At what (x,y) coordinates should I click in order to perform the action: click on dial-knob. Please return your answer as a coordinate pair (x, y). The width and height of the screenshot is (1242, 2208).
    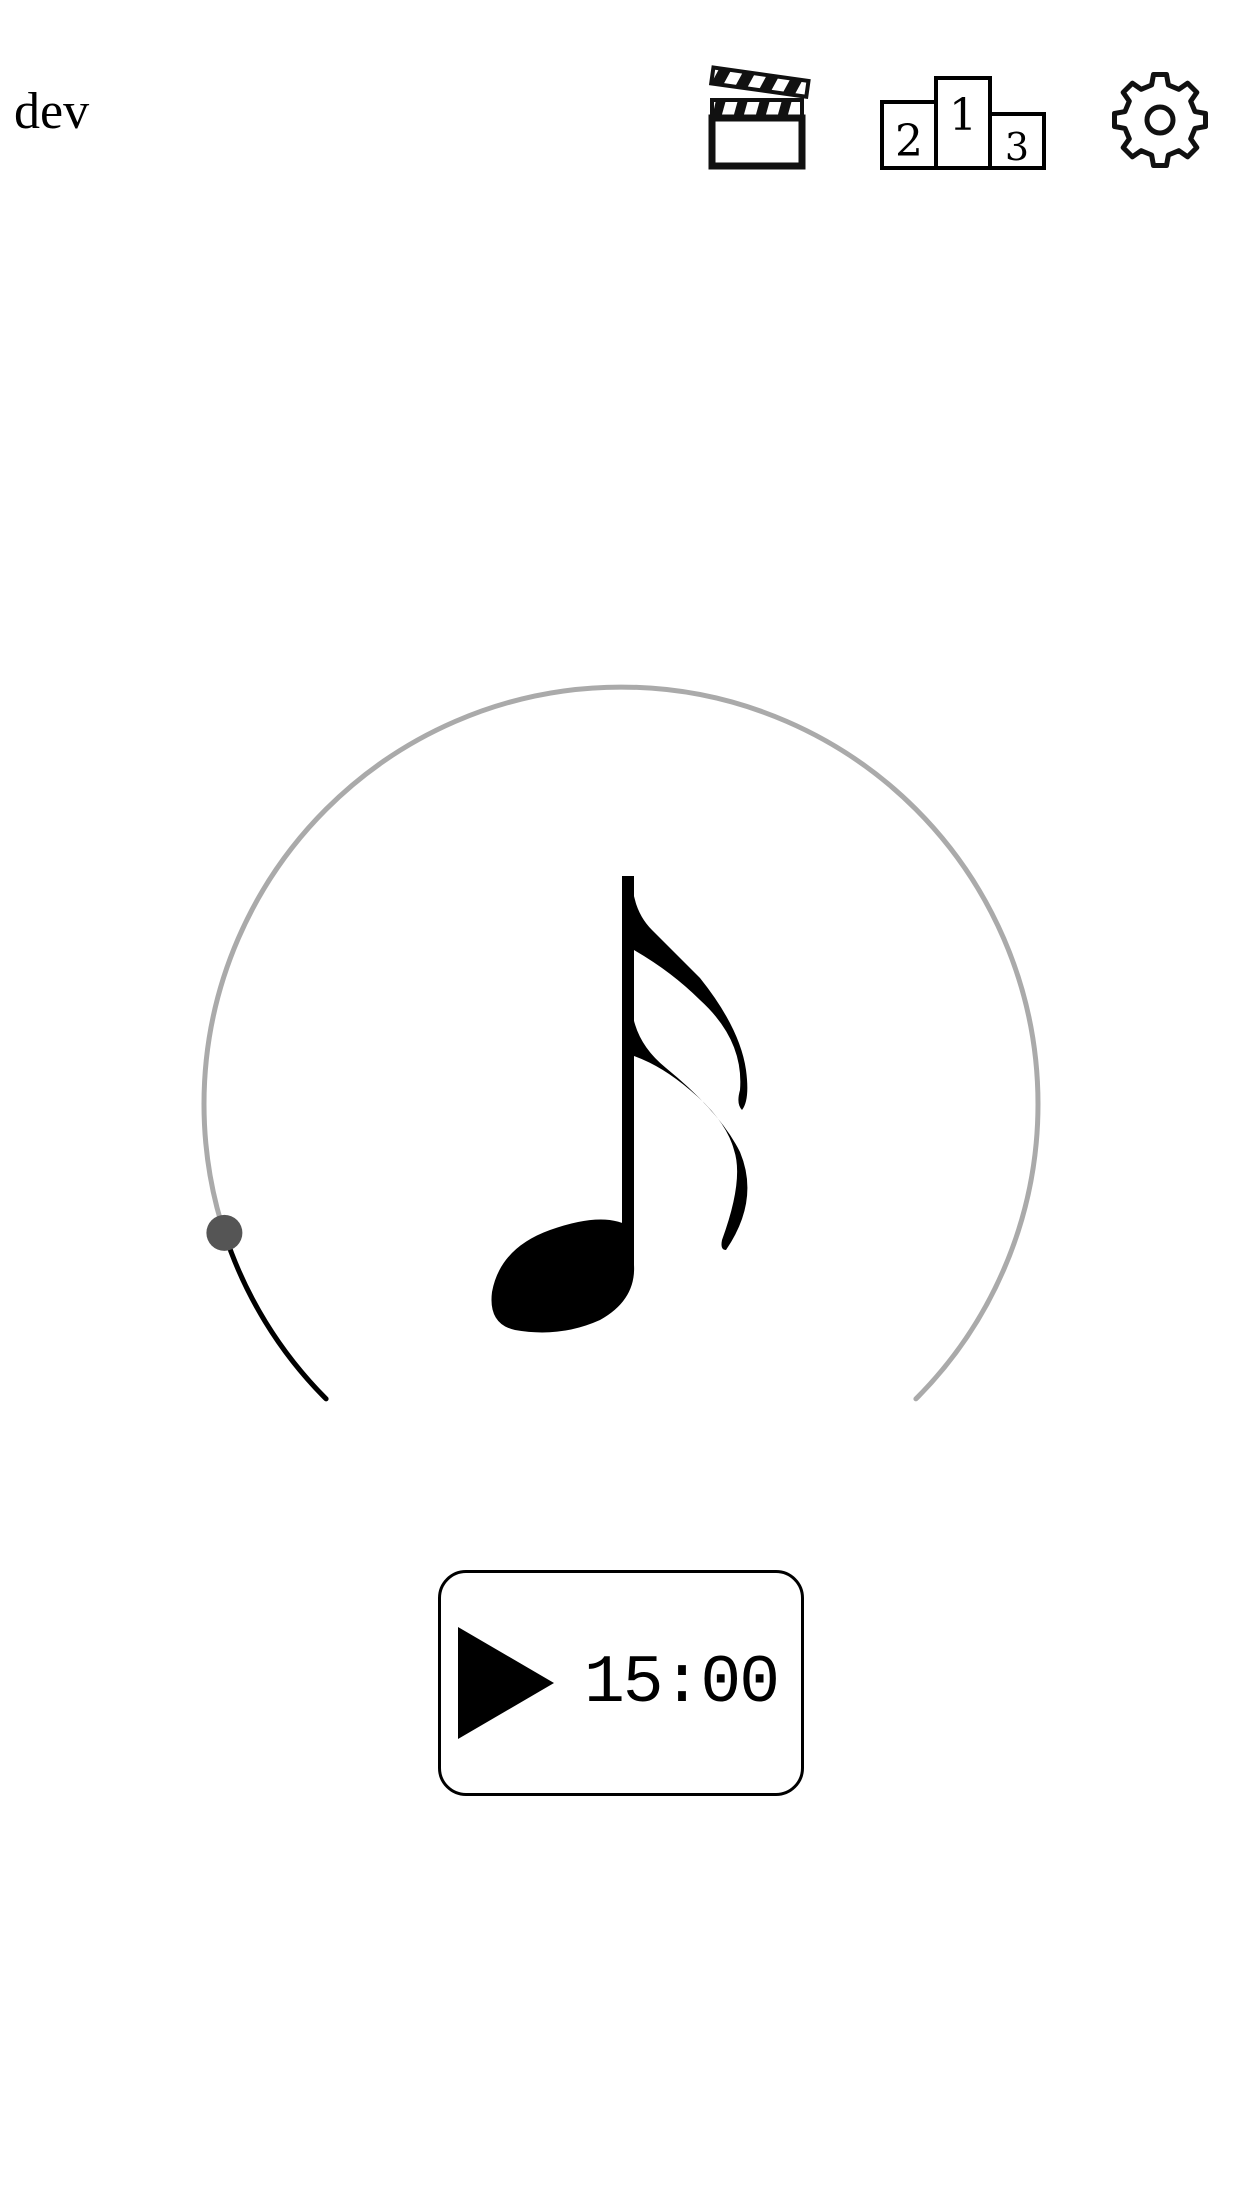
    Looking at the image, I should click on (224, 1232).